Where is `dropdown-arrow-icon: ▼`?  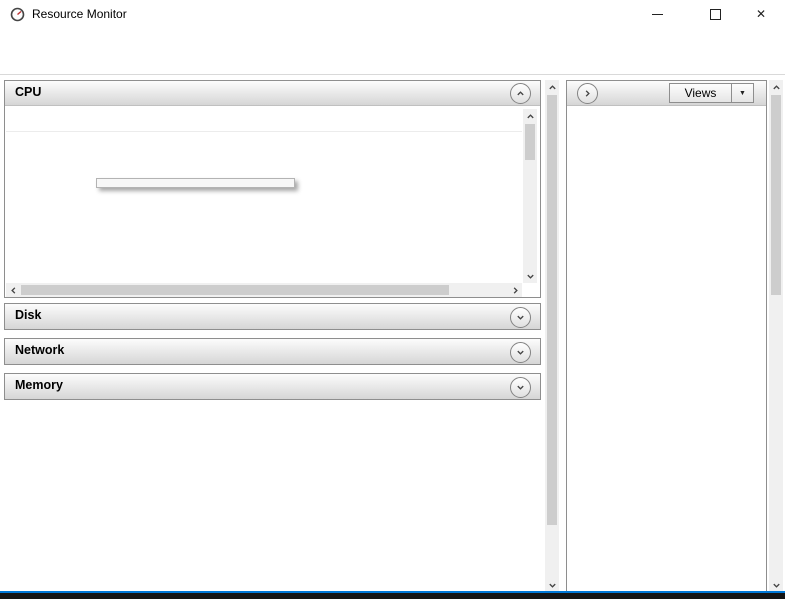
dropdown-arrow-icon: ▼ is located at coordinates (742, 93).